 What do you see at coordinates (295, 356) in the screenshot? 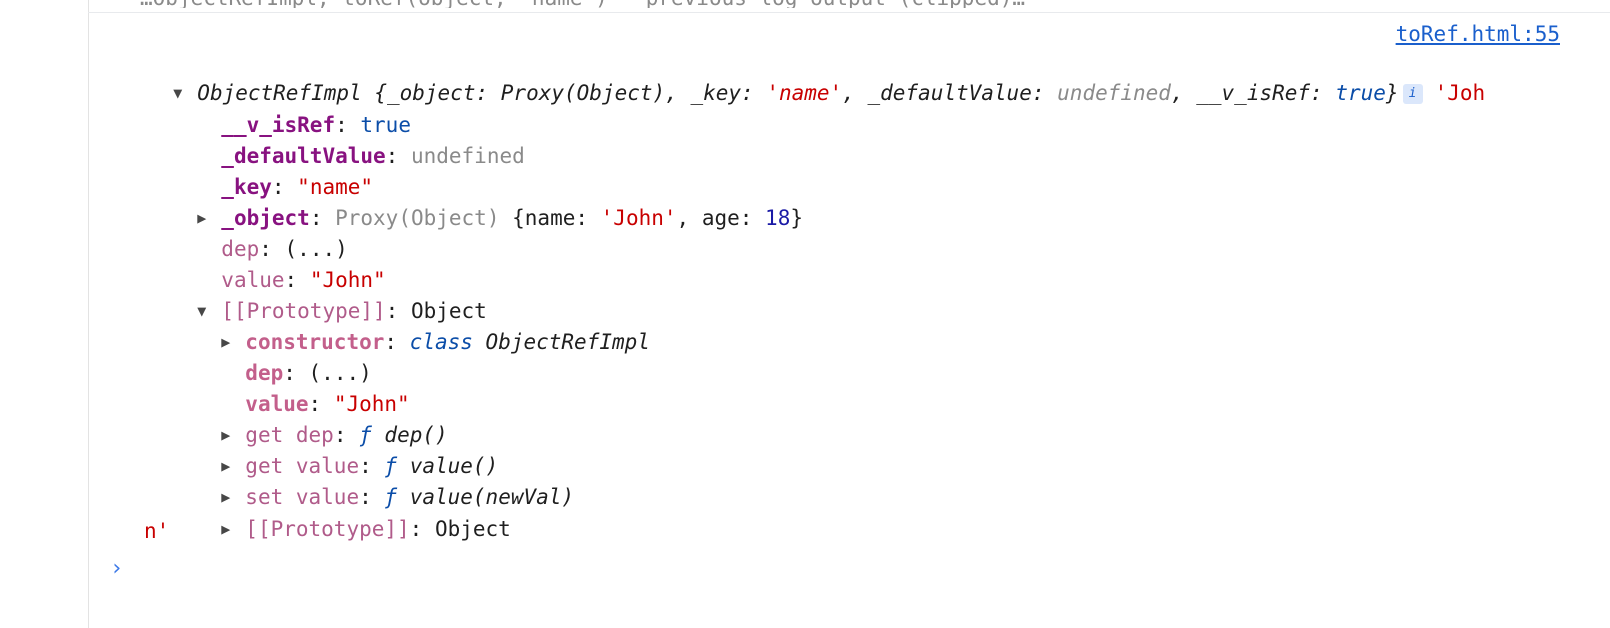
I see `proto-dep-row: dep: (...)` at bounding box center [295, 356].